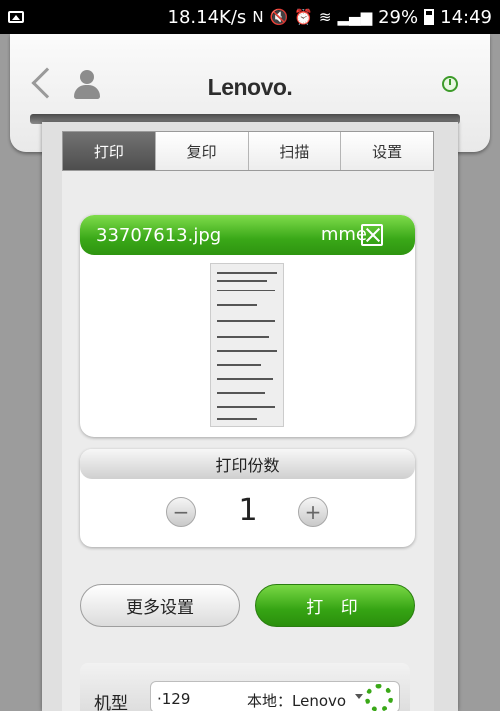  I want to click on model-local: 本地：Lenovo, so click(297, 701).